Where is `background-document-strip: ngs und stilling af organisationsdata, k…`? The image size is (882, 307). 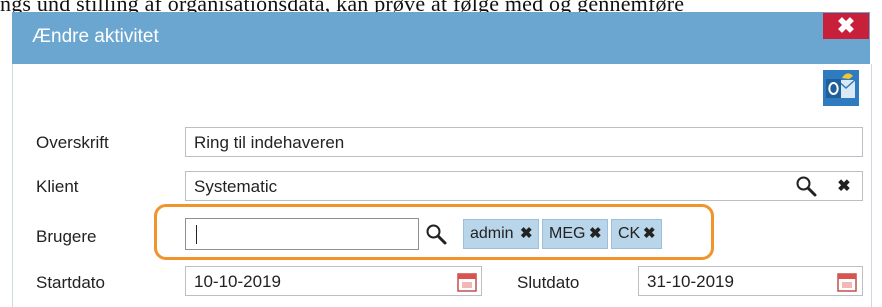
background-document-strip: ngs und stilling af organisationsdata, k… is located at coordinates (441, 6).